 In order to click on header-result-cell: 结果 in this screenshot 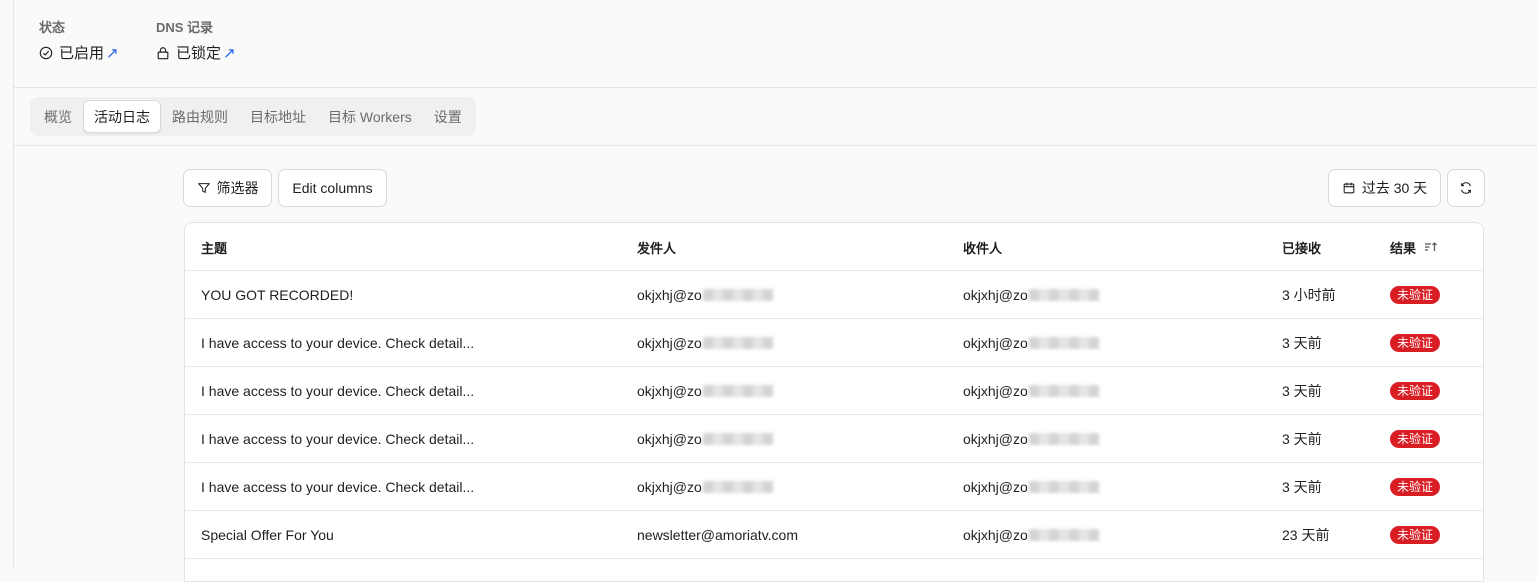, I will do `click(1414, 247)`.